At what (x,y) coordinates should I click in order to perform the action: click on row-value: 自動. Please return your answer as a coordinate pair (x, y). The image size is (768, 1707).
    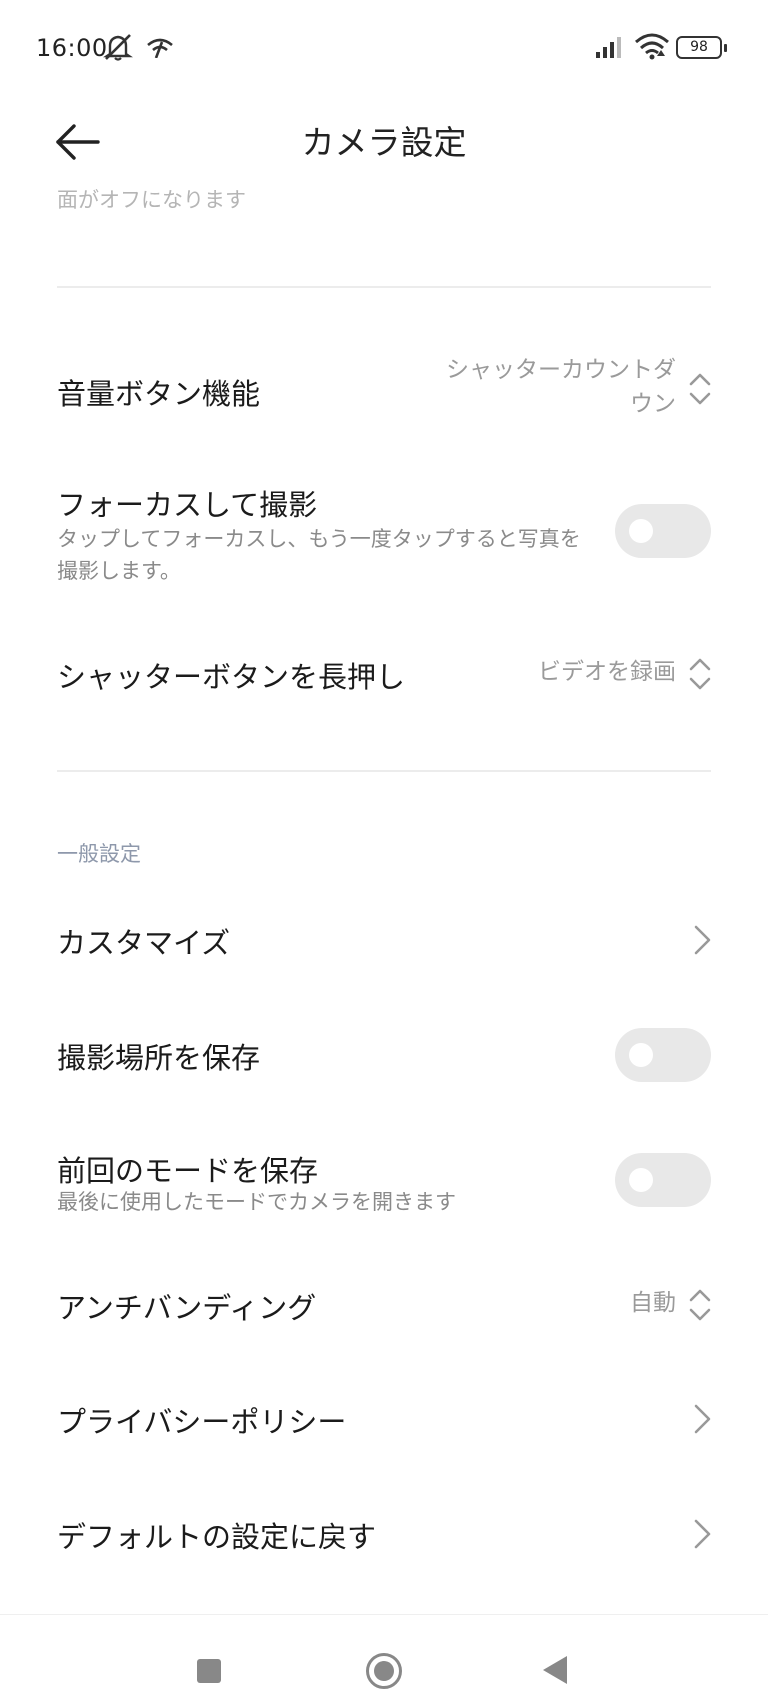
    Looking at the image, I should click on (653, 1303).